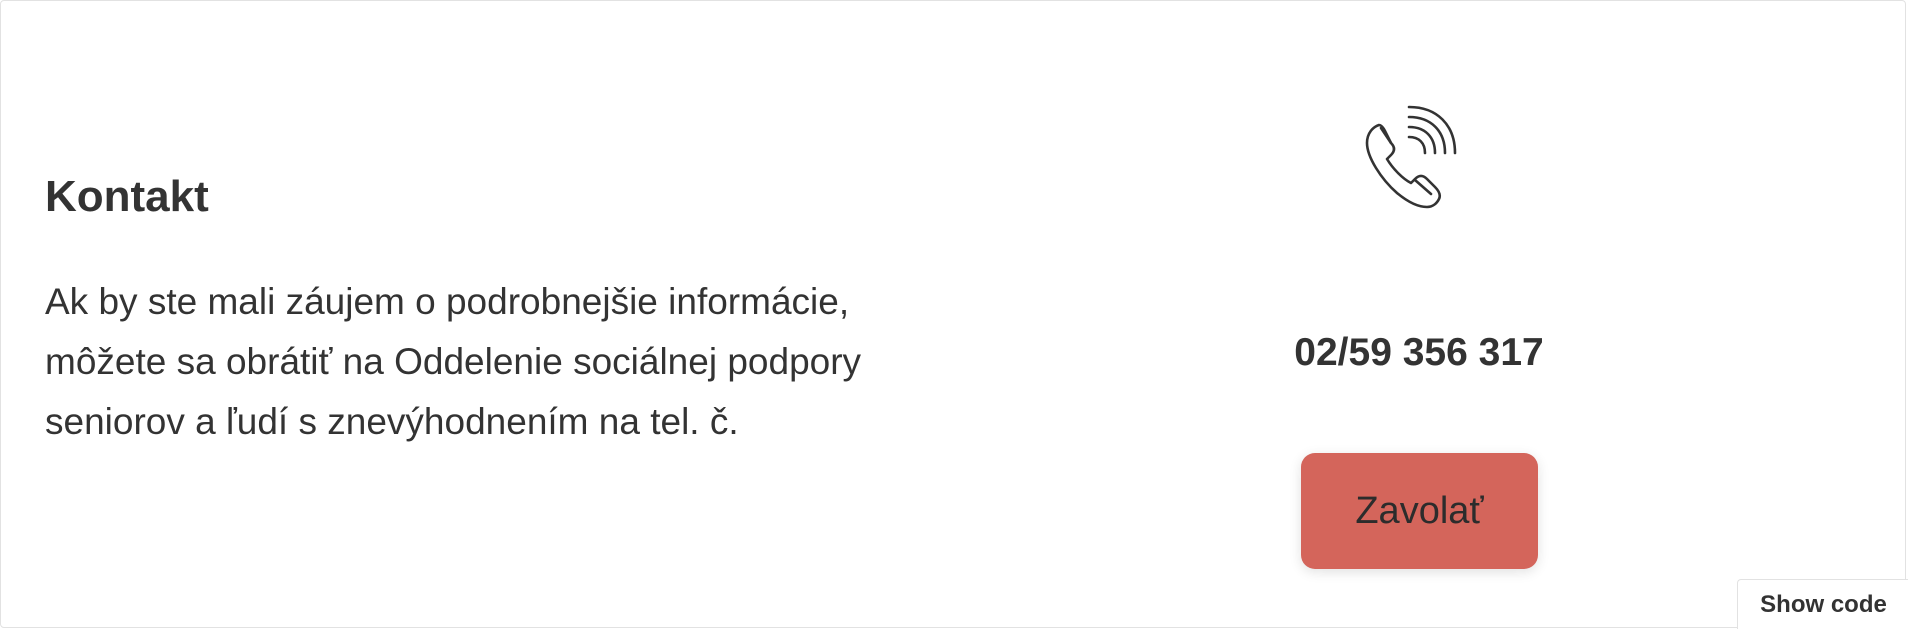 This screenshot has height=636, width=1908. I want to click on phone-ringing-icon, so click(1418, 162).